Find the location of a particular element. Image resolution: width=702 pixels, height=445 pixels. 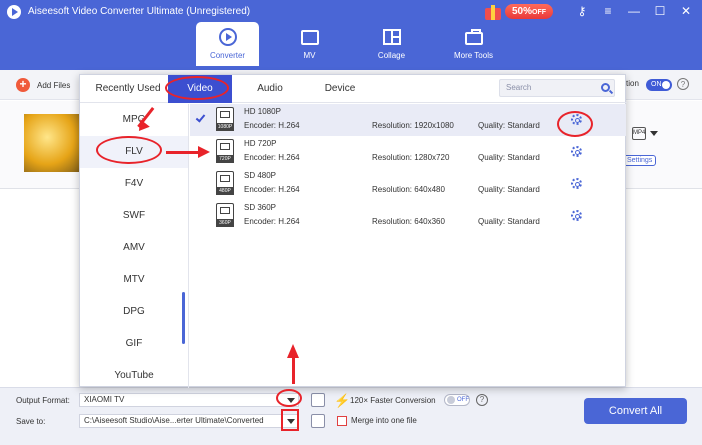

format-item-youtube: YouTube is located at coordinates (134, 376).